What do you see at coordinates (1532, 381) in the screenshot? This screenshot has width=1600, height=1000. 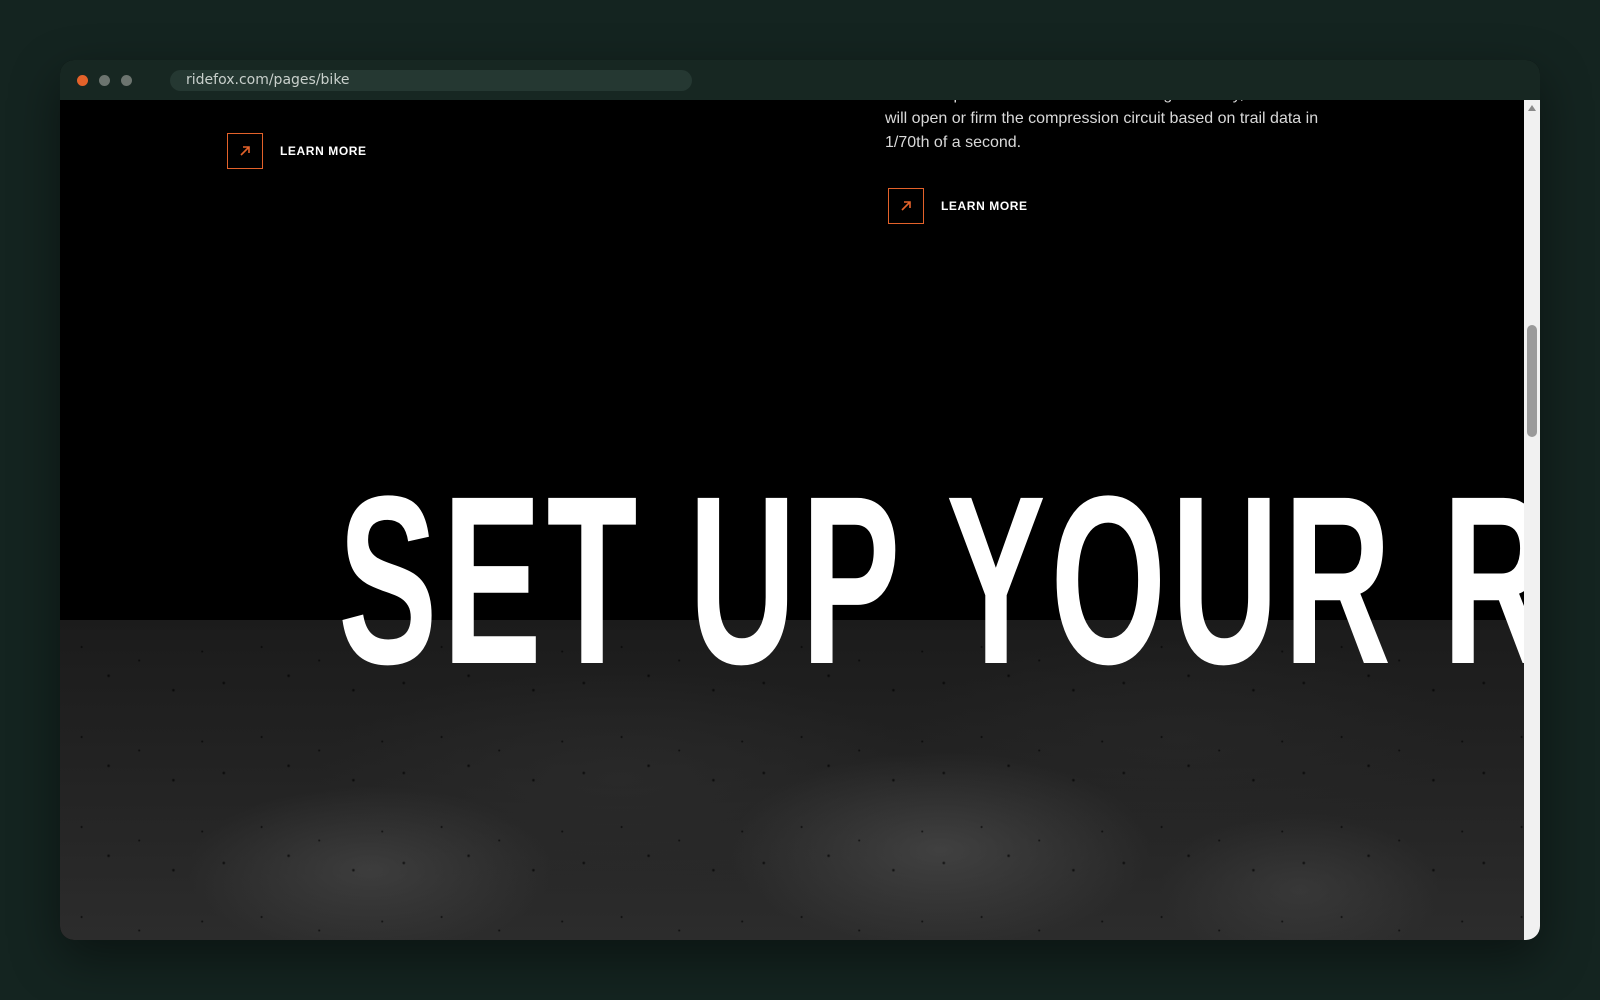 I see `scrollbar-thumb` at bounding box center [1532, 381].